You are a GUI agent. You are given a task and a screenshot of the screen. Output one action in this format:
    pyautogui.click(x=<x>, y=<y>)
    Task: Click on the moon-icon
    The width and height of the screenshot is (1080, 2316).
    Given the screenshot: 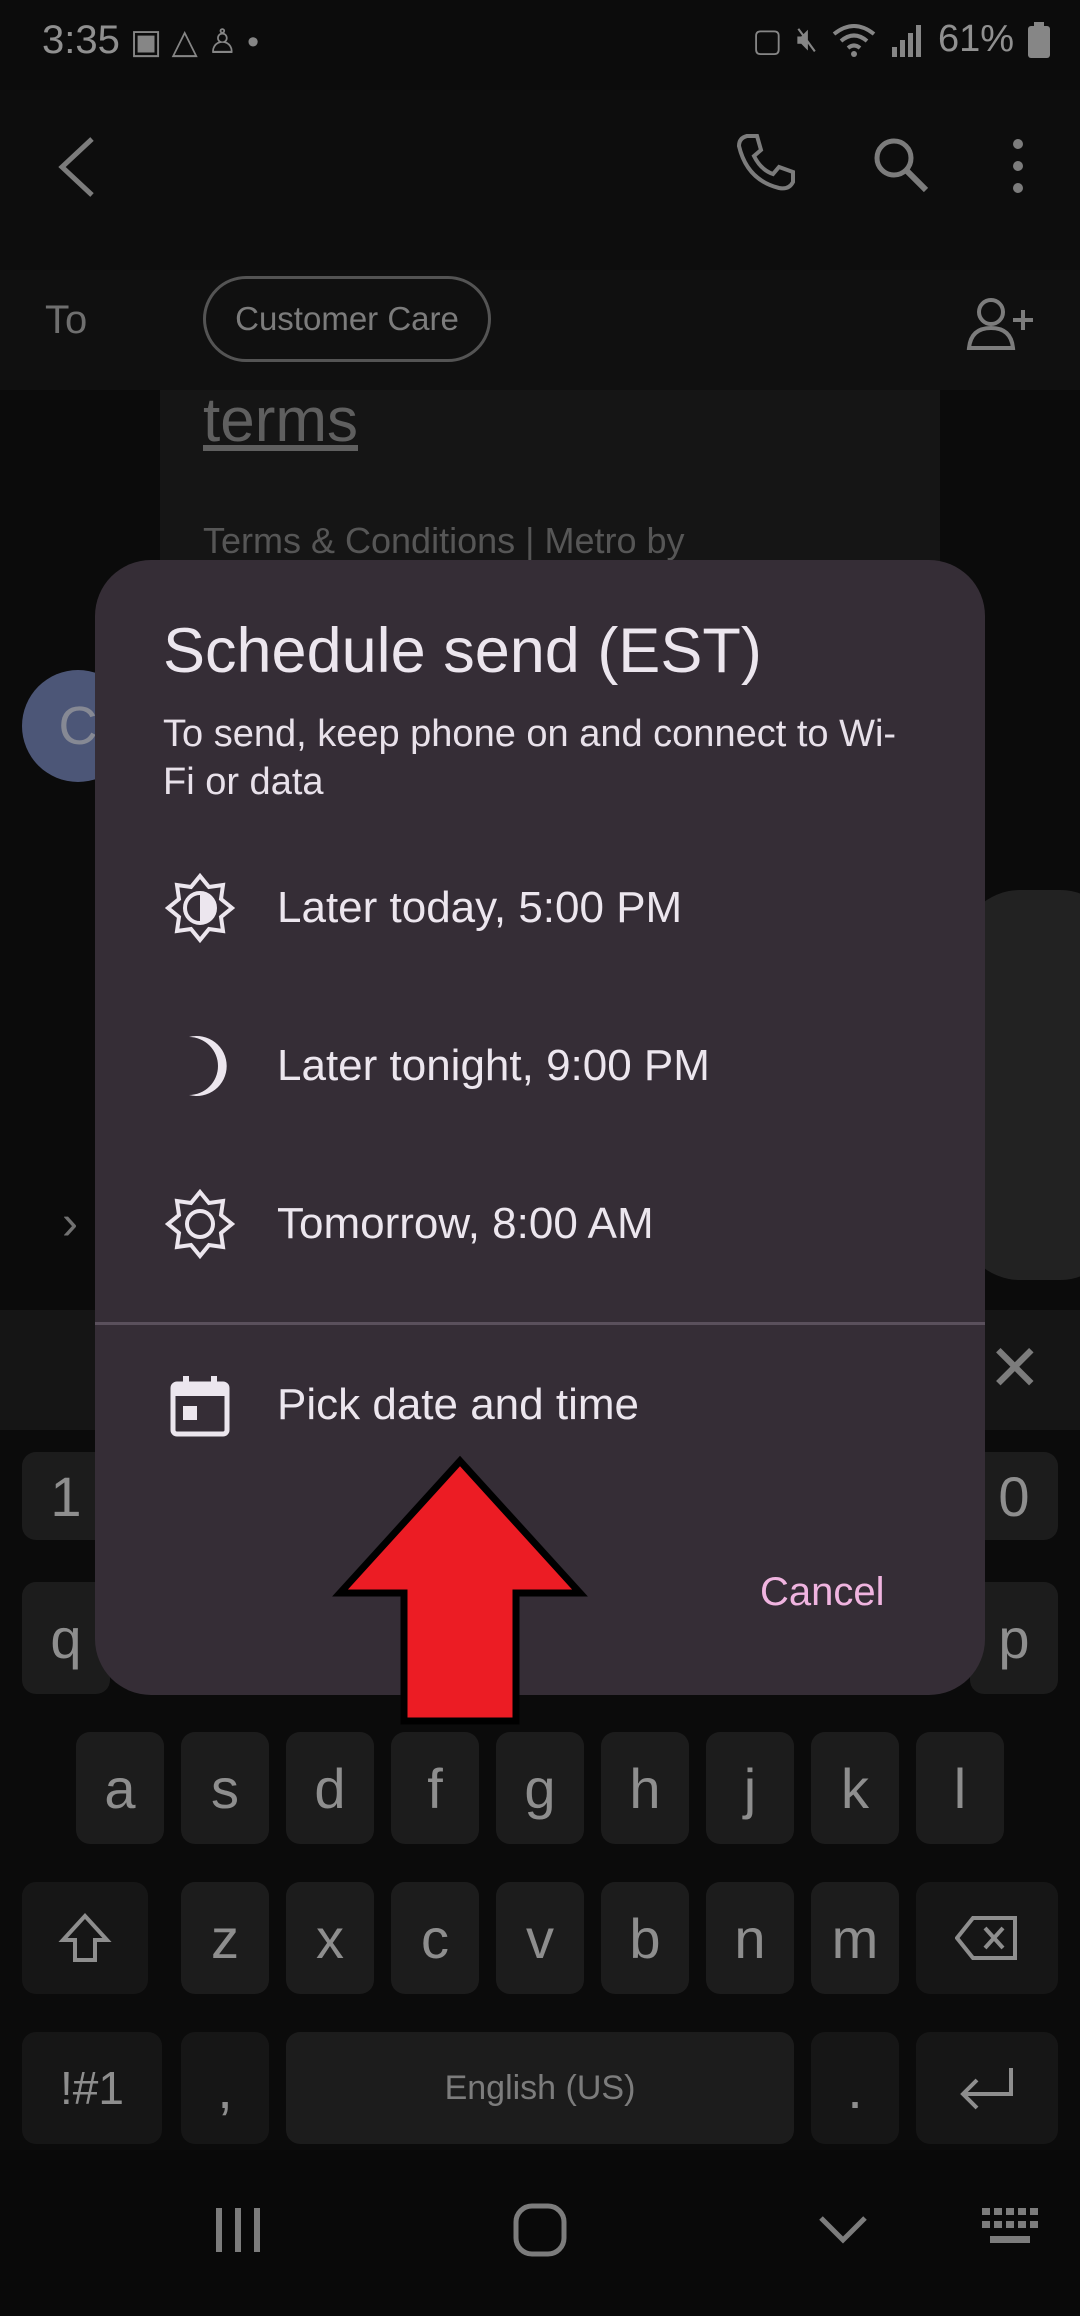 What is the action you would take?
    pyautogui.click(x=200, y=1066)
    